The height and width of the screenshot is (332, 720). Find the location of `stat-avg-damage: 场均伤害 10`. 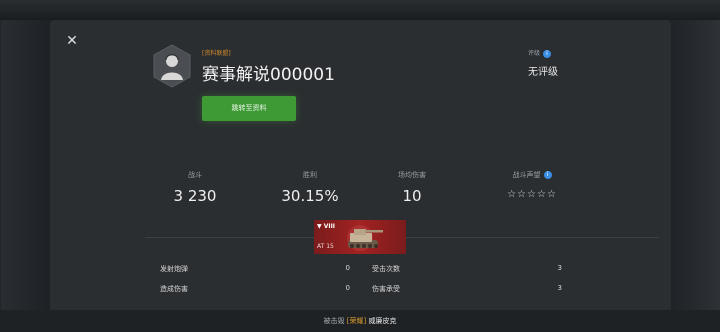

stat-avg-damage: 场均伤害 10 is located at coordinates (412, 187).